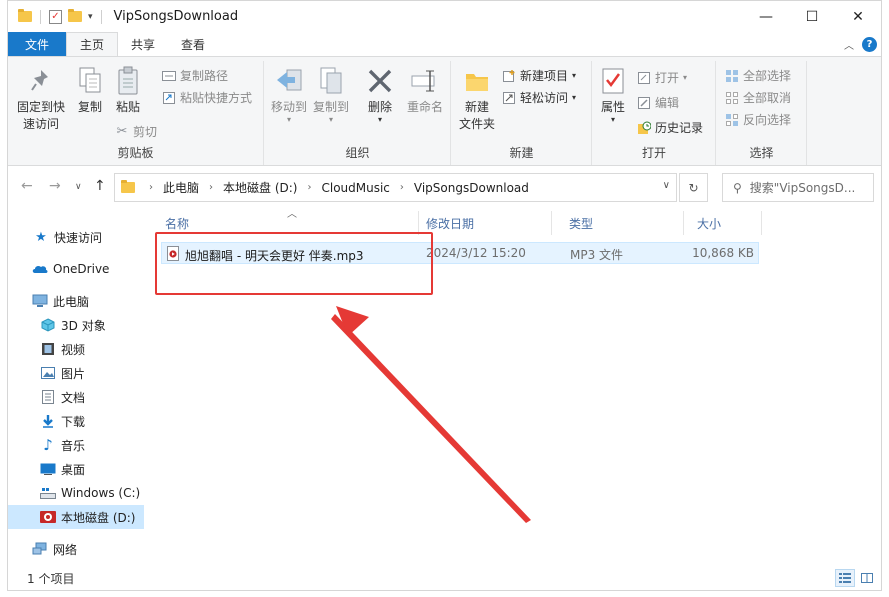  I want to click on refresh-button: ↻, so click(693, 187).